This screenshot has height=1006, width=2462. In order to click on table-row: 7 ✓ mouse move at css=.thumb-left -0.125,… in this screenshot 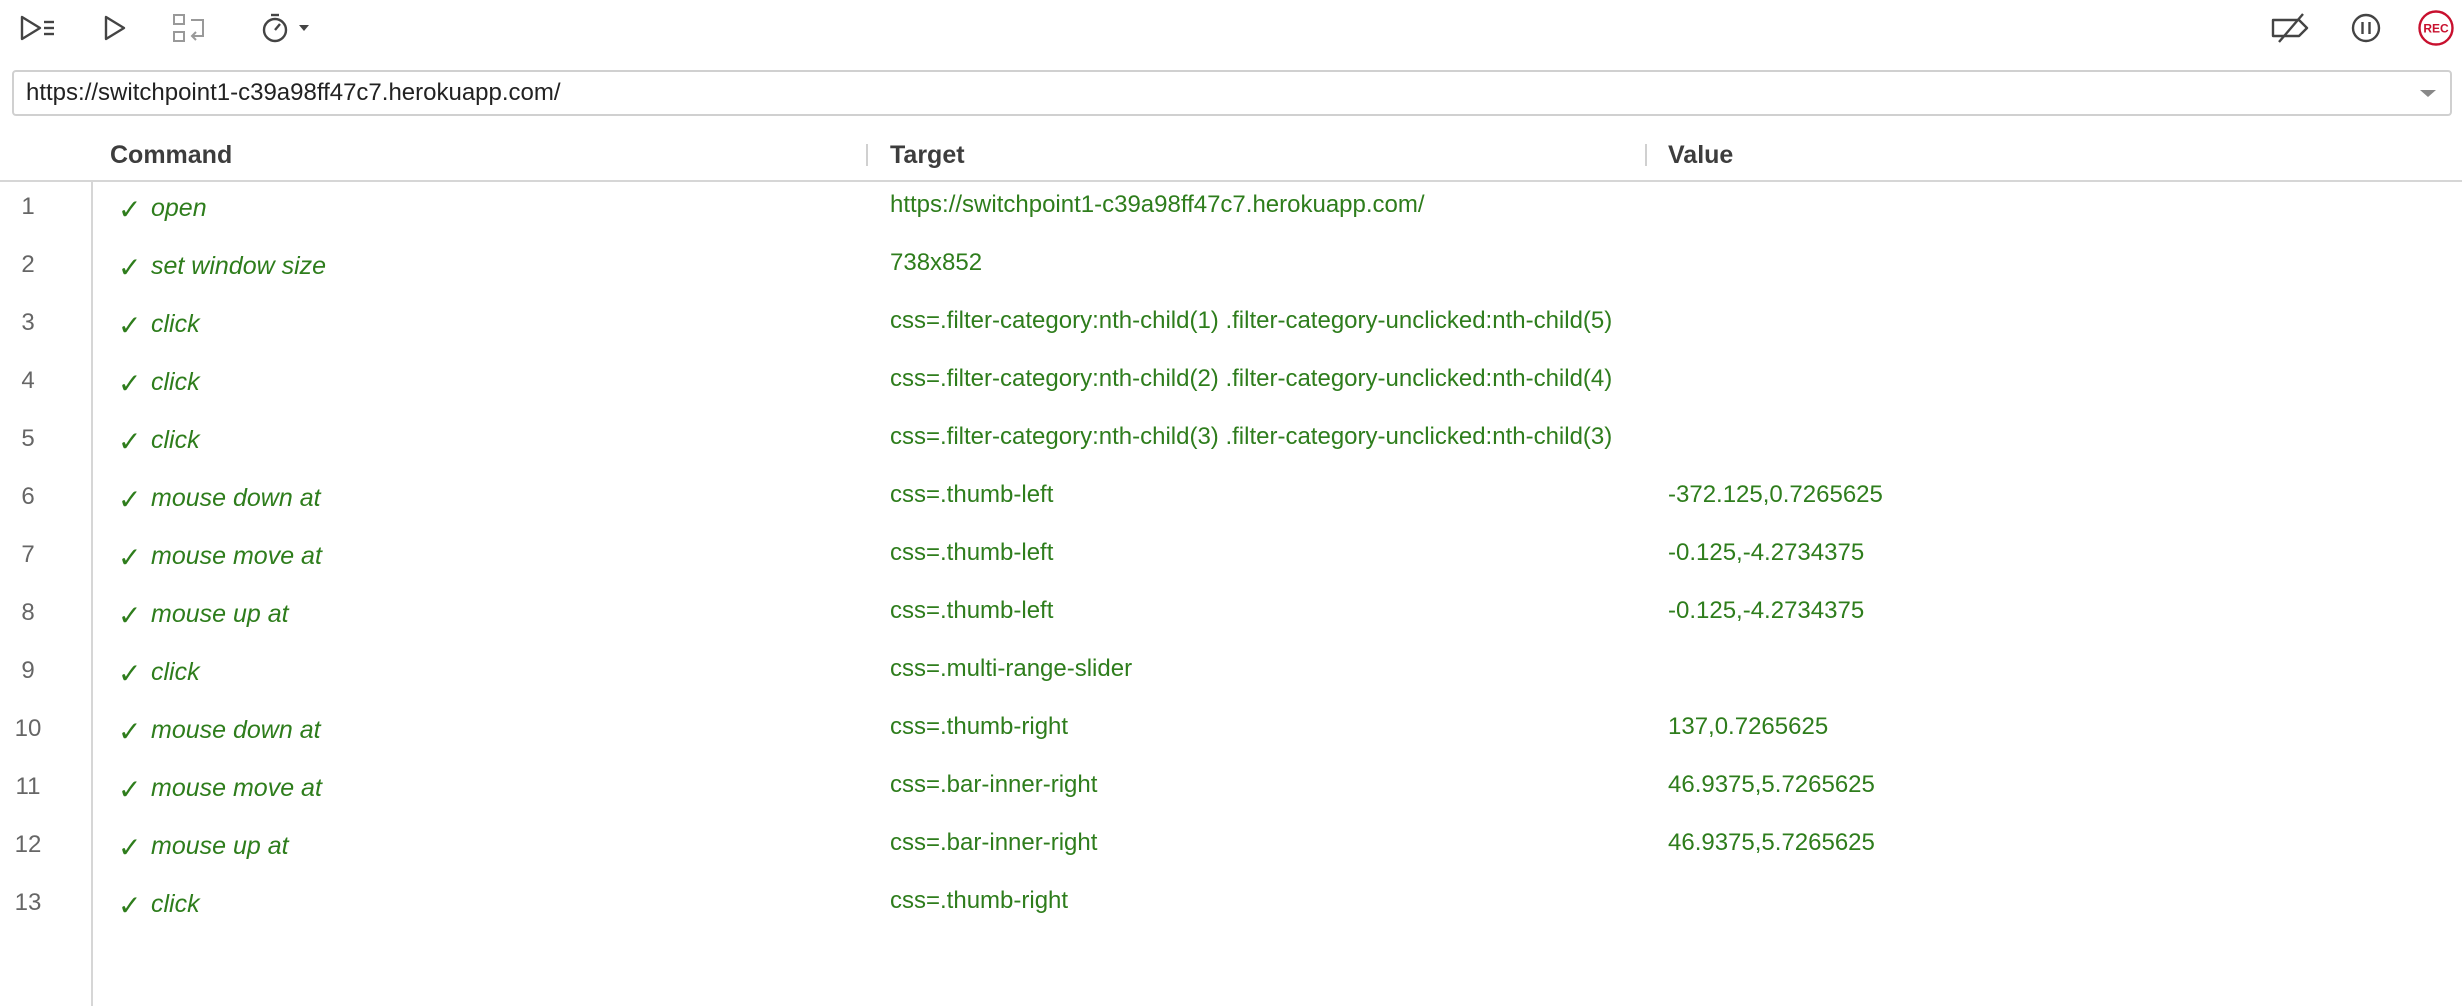, I will do `click(1231, 559)`.